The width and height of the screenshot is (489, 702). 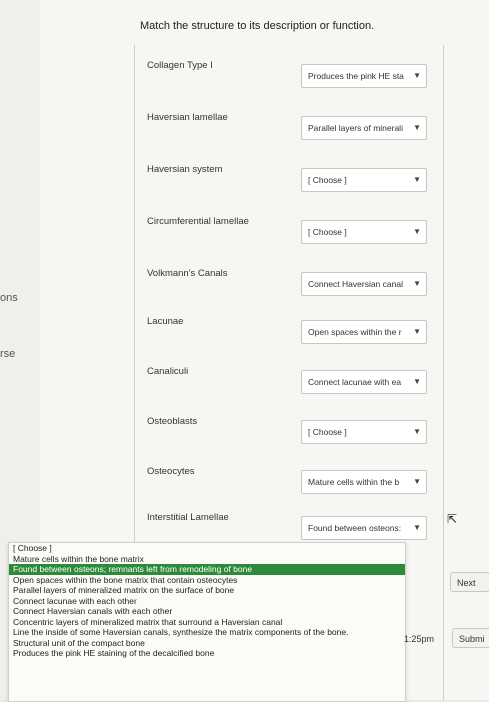 I want to click on answer-value: Mature cells within the b, so click(x=354, y=482).